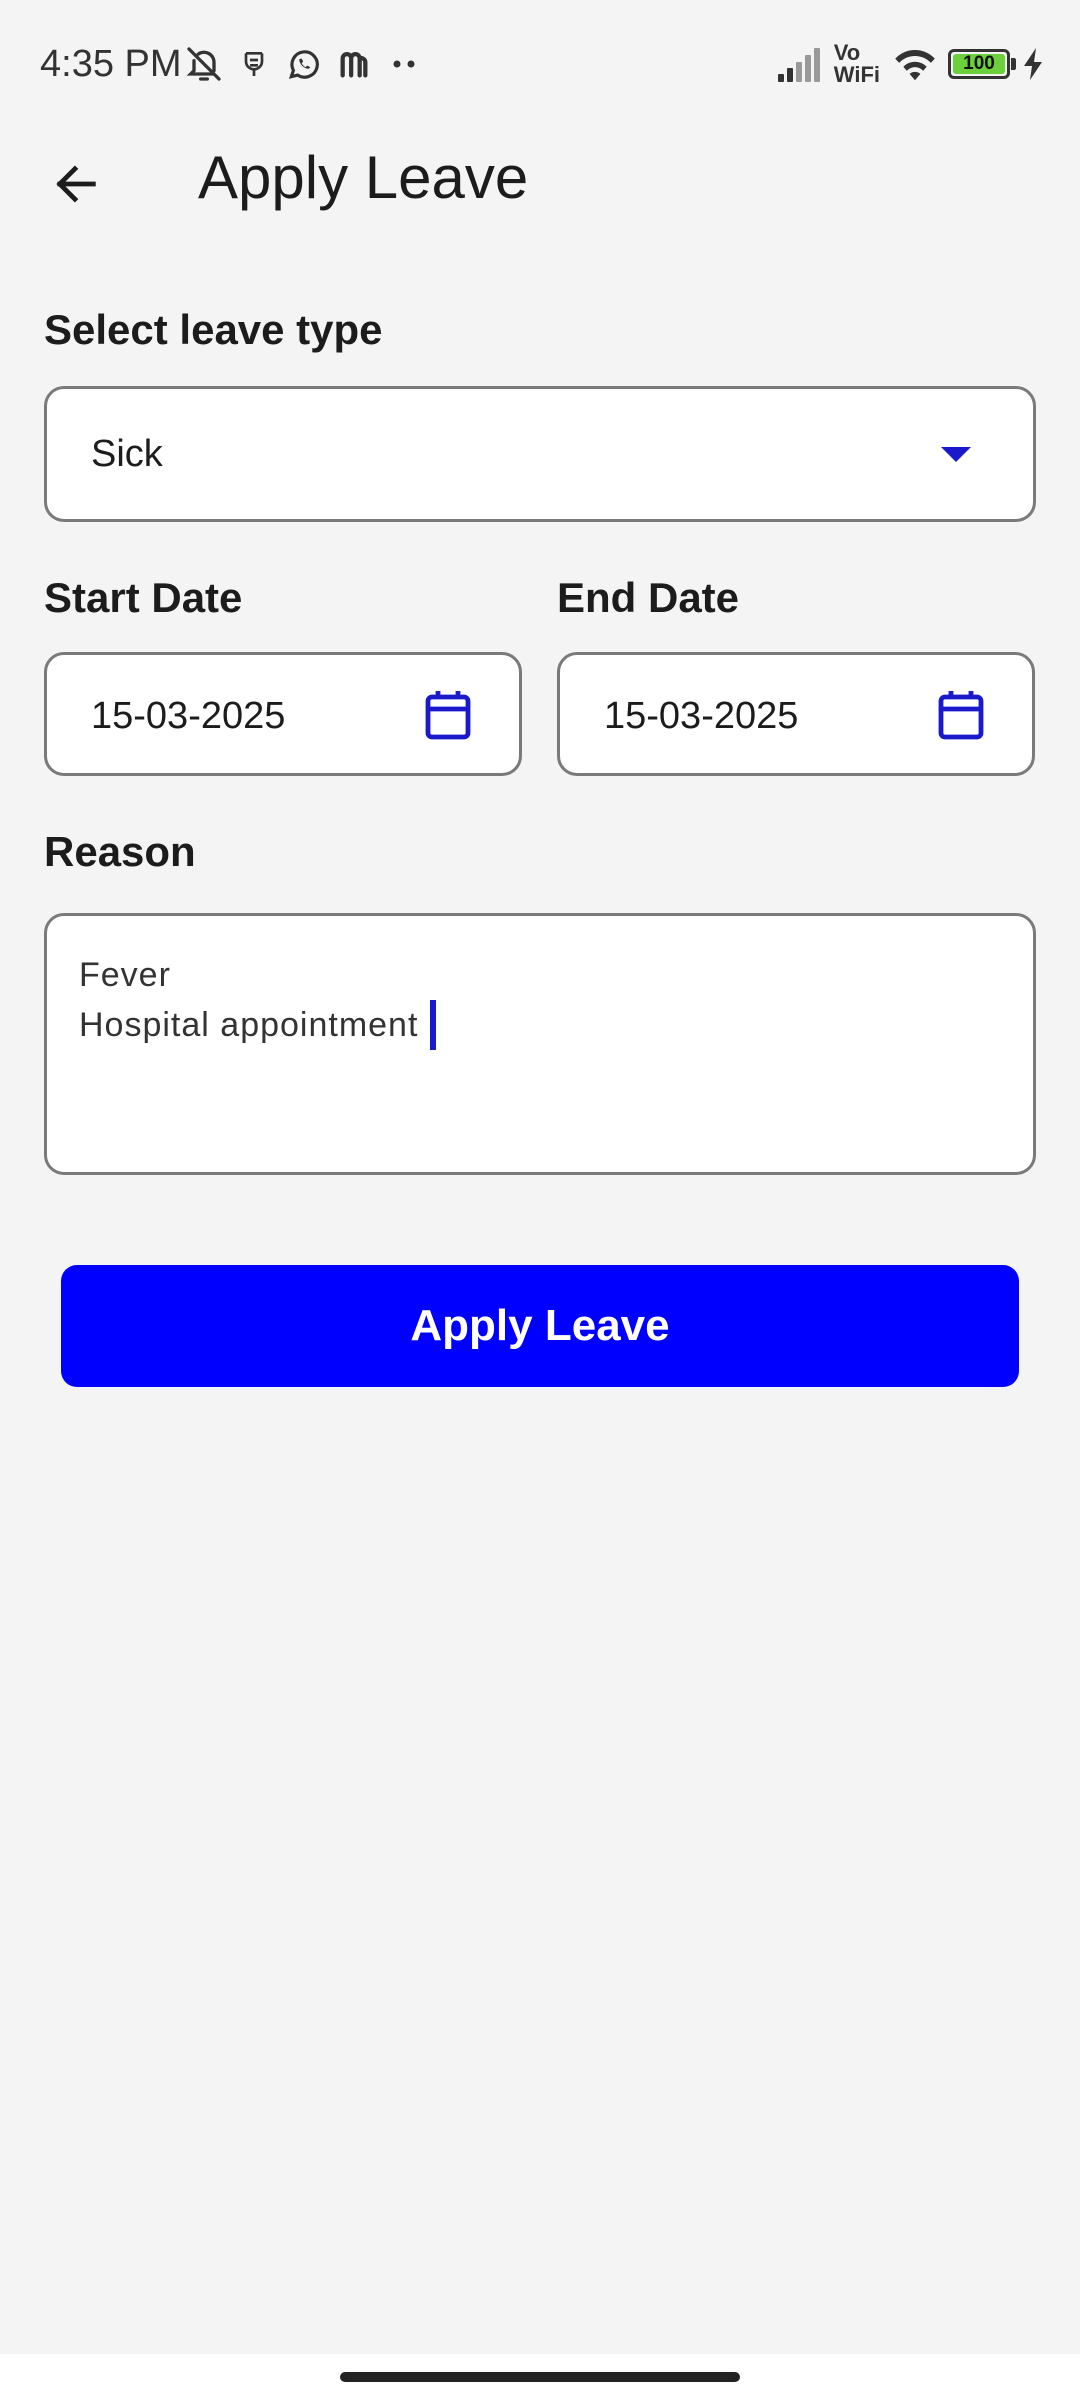 The width and height of the screenshot is (1080, 2400). What do you see at coordinates (540, 1044) in the screenshot?
I see `reason-textarea: Fever Hospital appointment` at bounding box center [540, 1044].